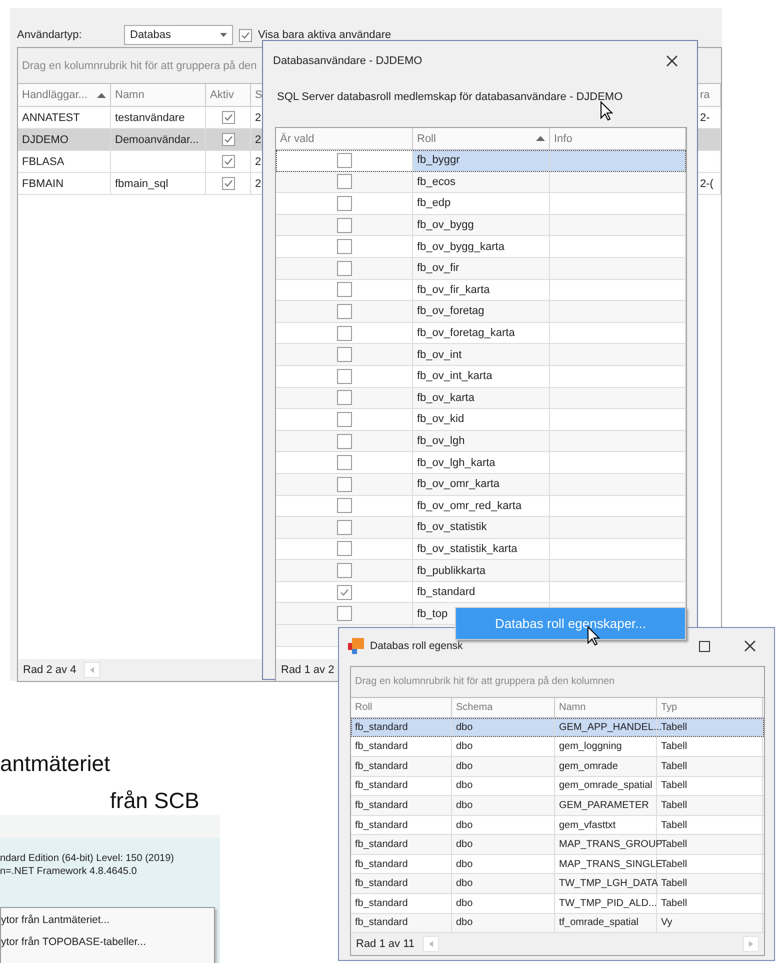 This screenshot has height=963, width=780. What do you see at coordinates (446, 592) in the screenshot?
I see `role-name: fb_standard` at bounding box center [446, 592].